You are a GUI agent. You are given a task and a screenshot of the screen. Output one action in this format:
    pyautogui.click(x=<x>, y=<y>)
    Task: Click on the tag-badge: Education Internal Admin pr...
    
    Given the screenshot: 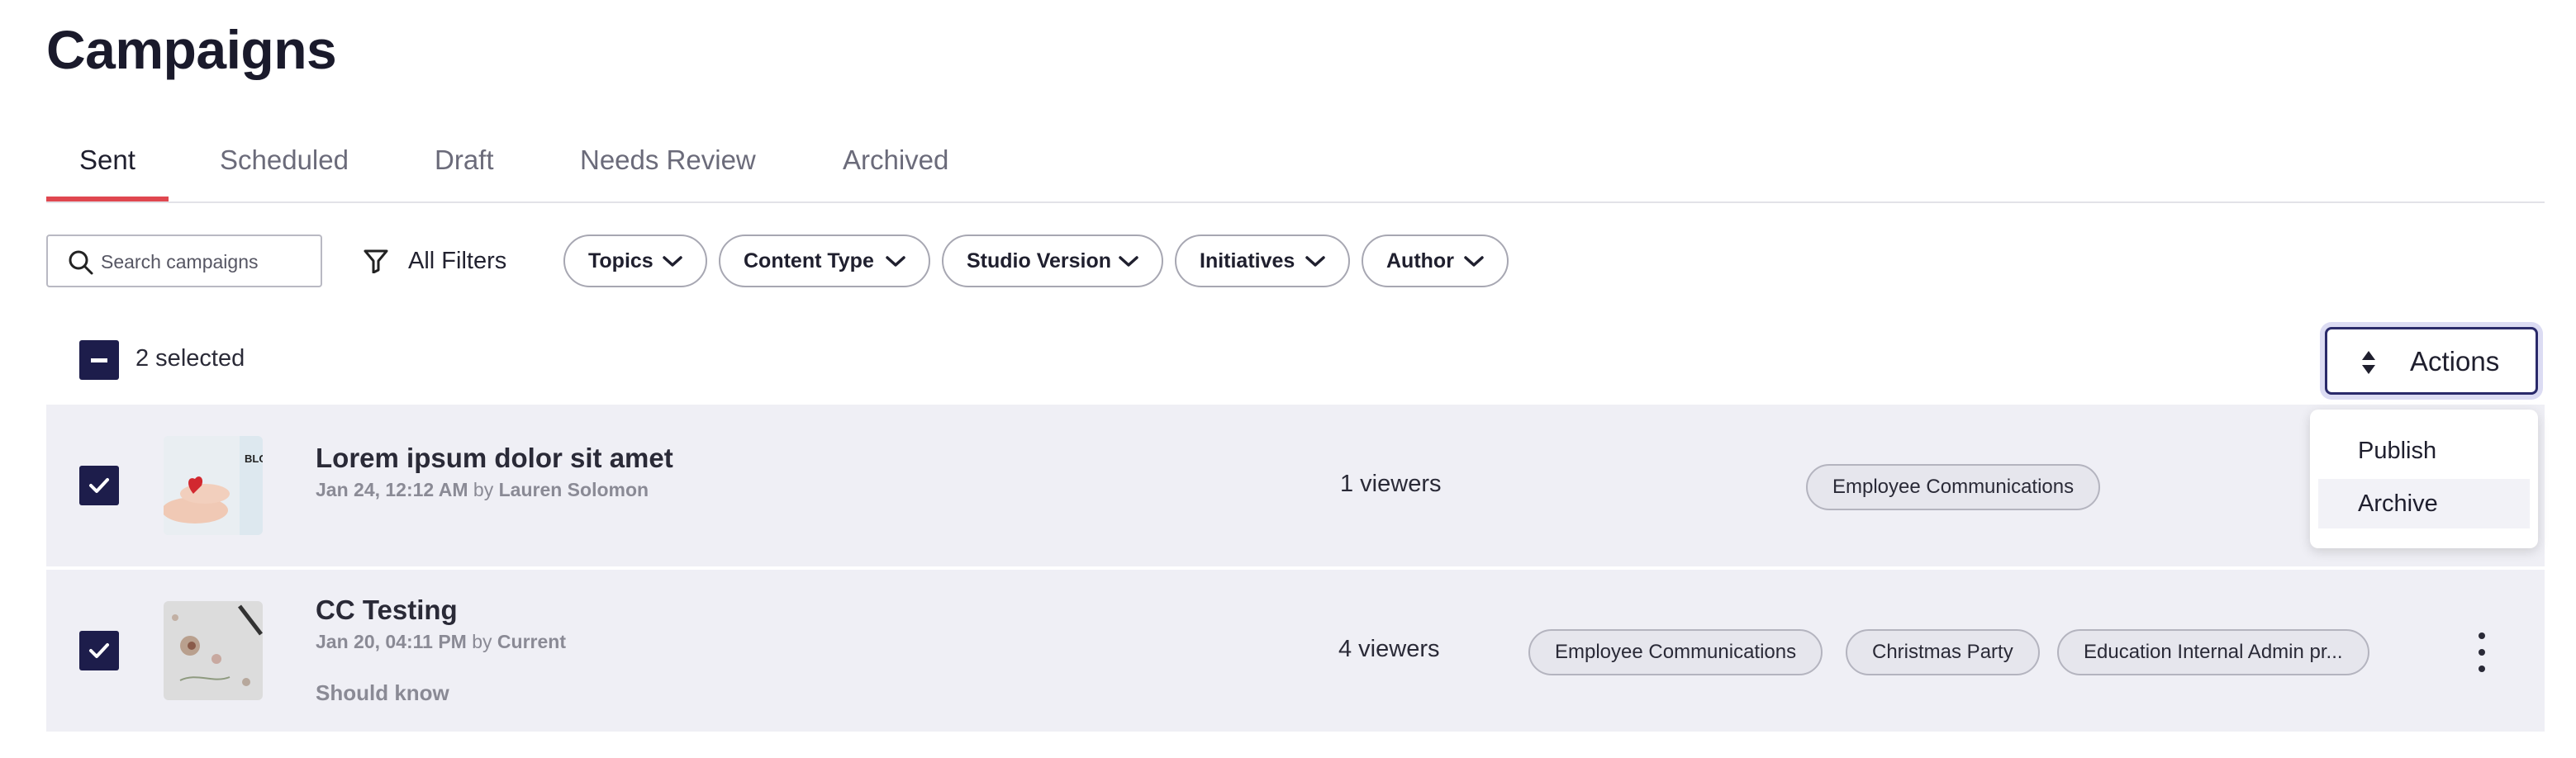 What is the action you would take?
    pyautogui.click(x=2213, y=652)
    